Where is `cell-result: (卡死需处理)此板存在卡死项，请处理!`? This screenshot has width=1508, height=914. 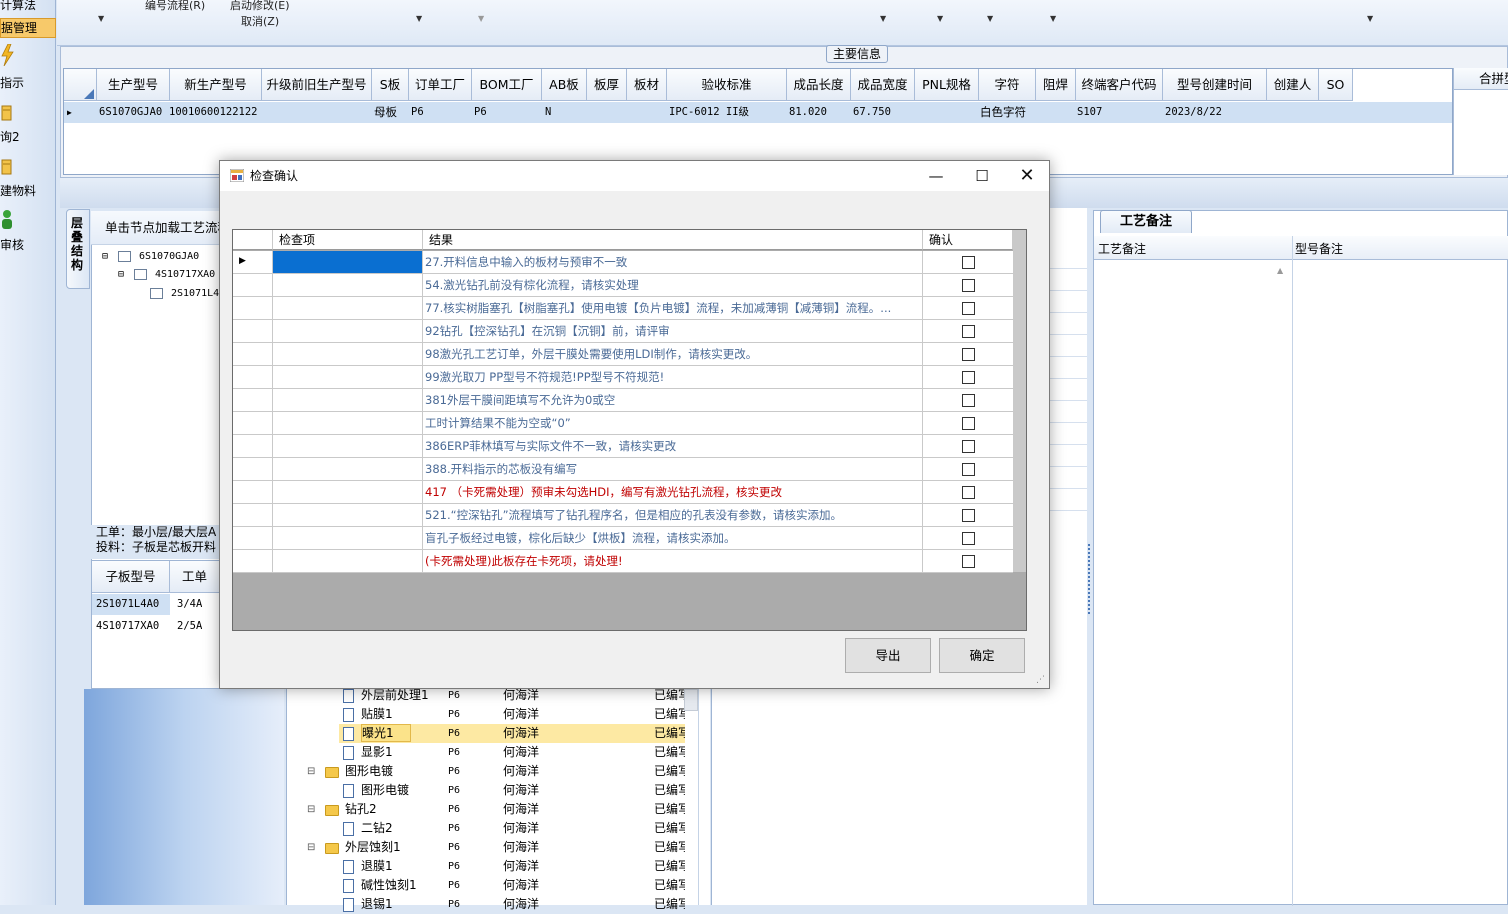
cell-result: (卡死需处理)此板存在卡死项，请处理! is located at coordinates (673, 561).